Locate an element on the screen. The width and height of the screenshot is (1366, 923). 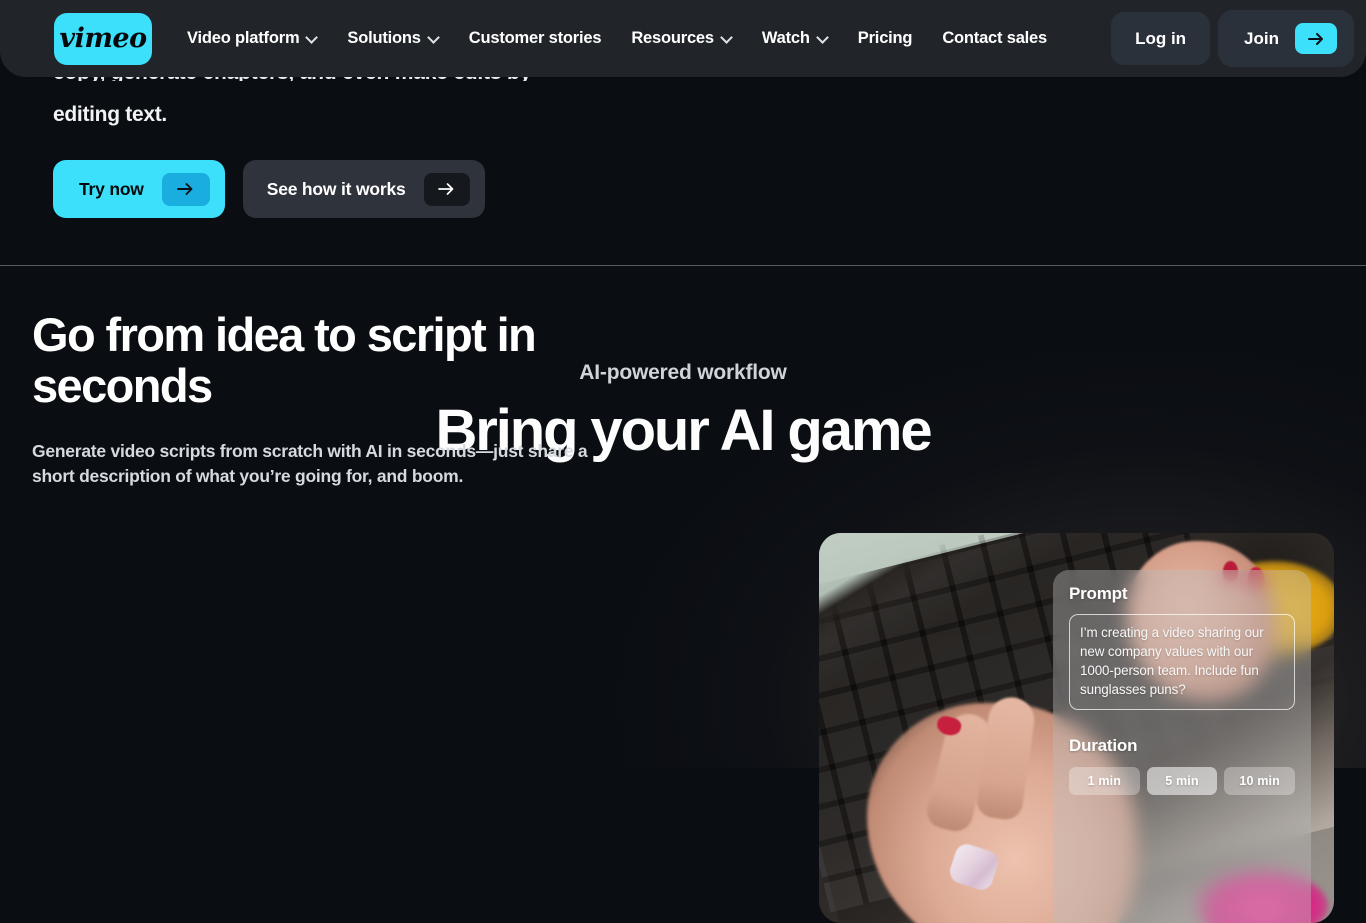
nav-auth-actions: Log in Join is located at coordinates (1232, 38).